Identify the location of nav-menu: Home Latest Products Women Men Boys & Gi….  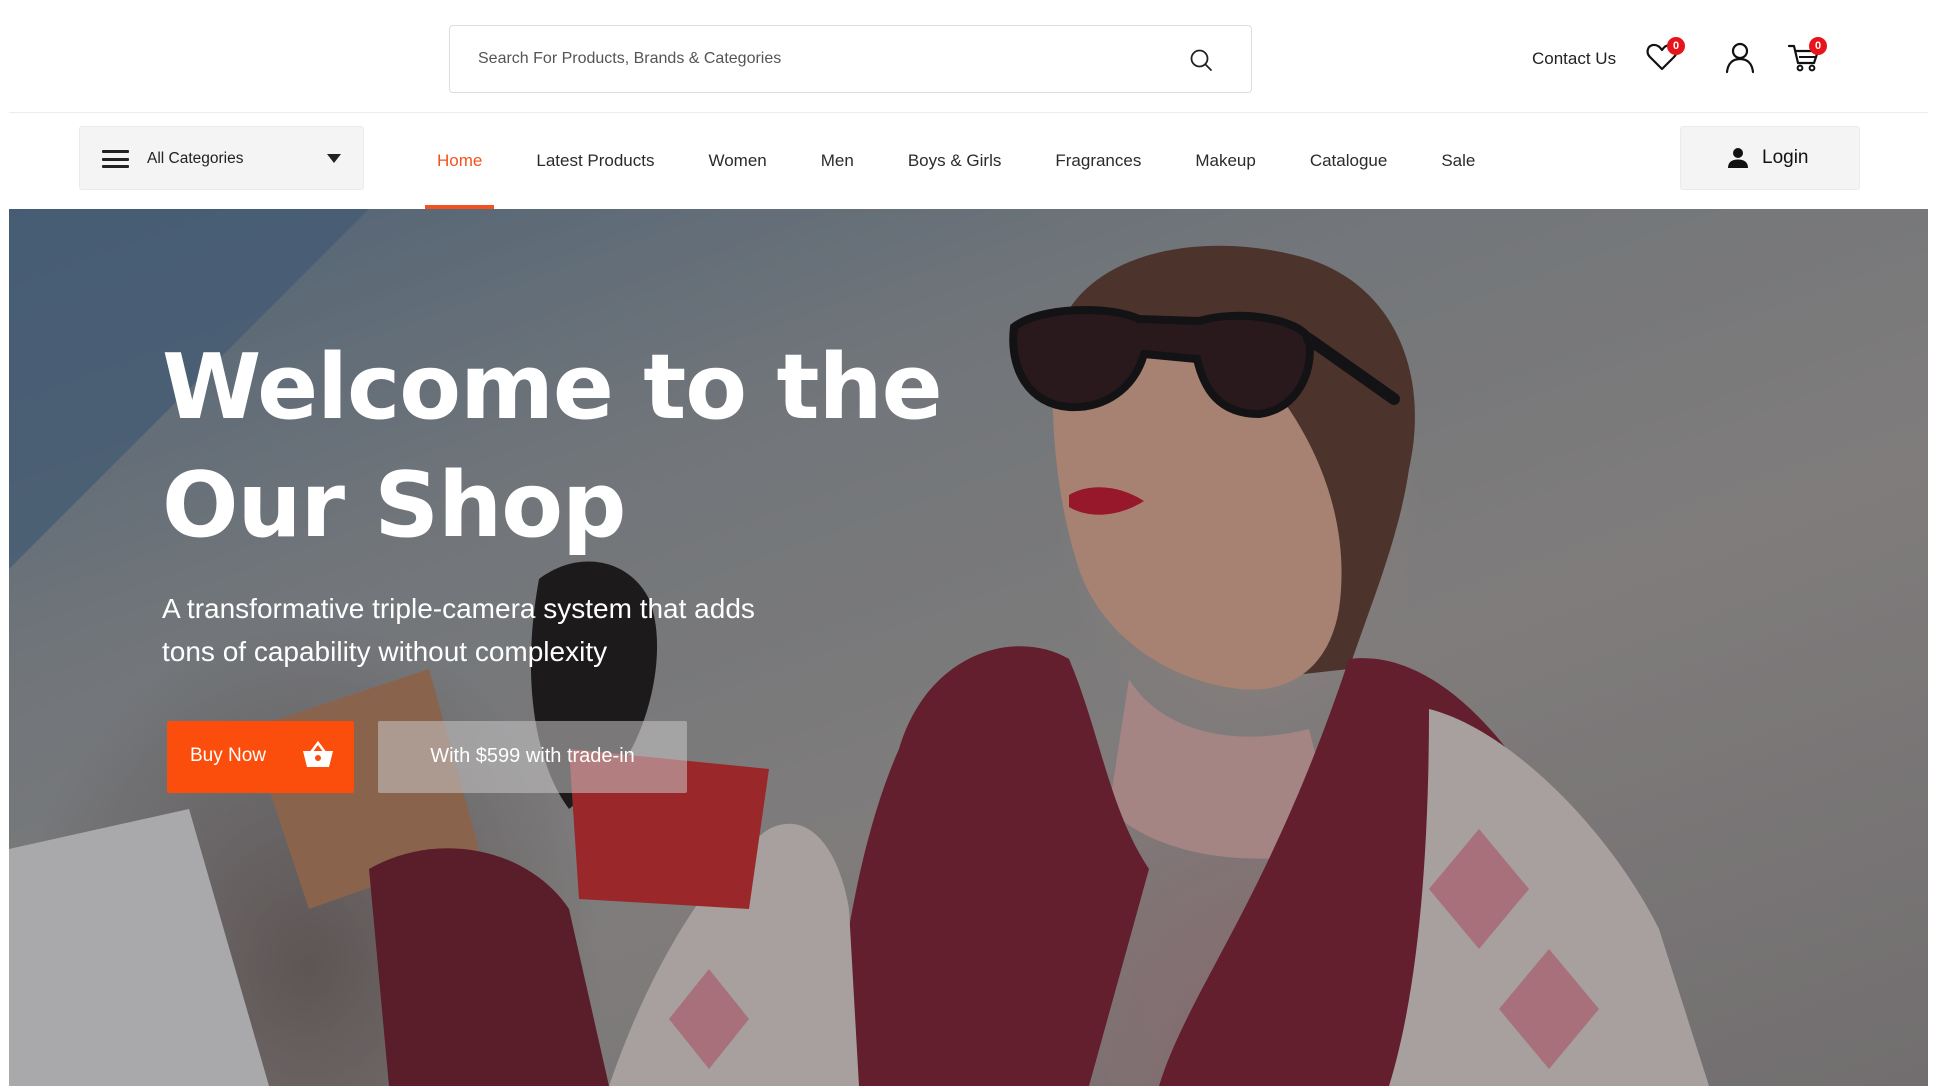
(971, 161).